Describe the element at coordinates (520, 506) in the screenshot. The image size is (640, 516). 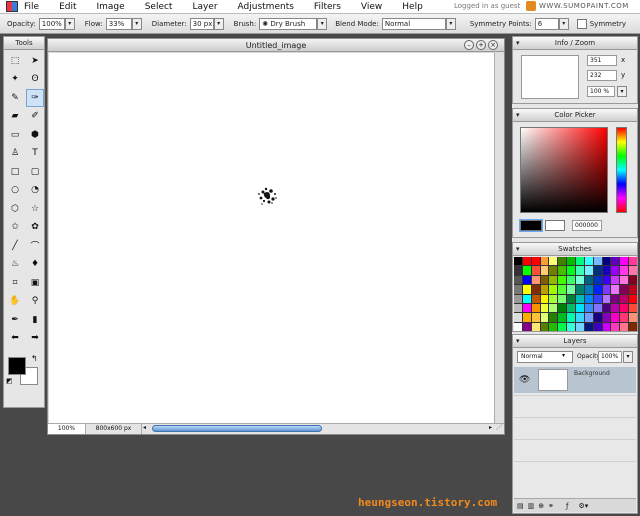
I see `new-layer-icon: ▤` at that location.